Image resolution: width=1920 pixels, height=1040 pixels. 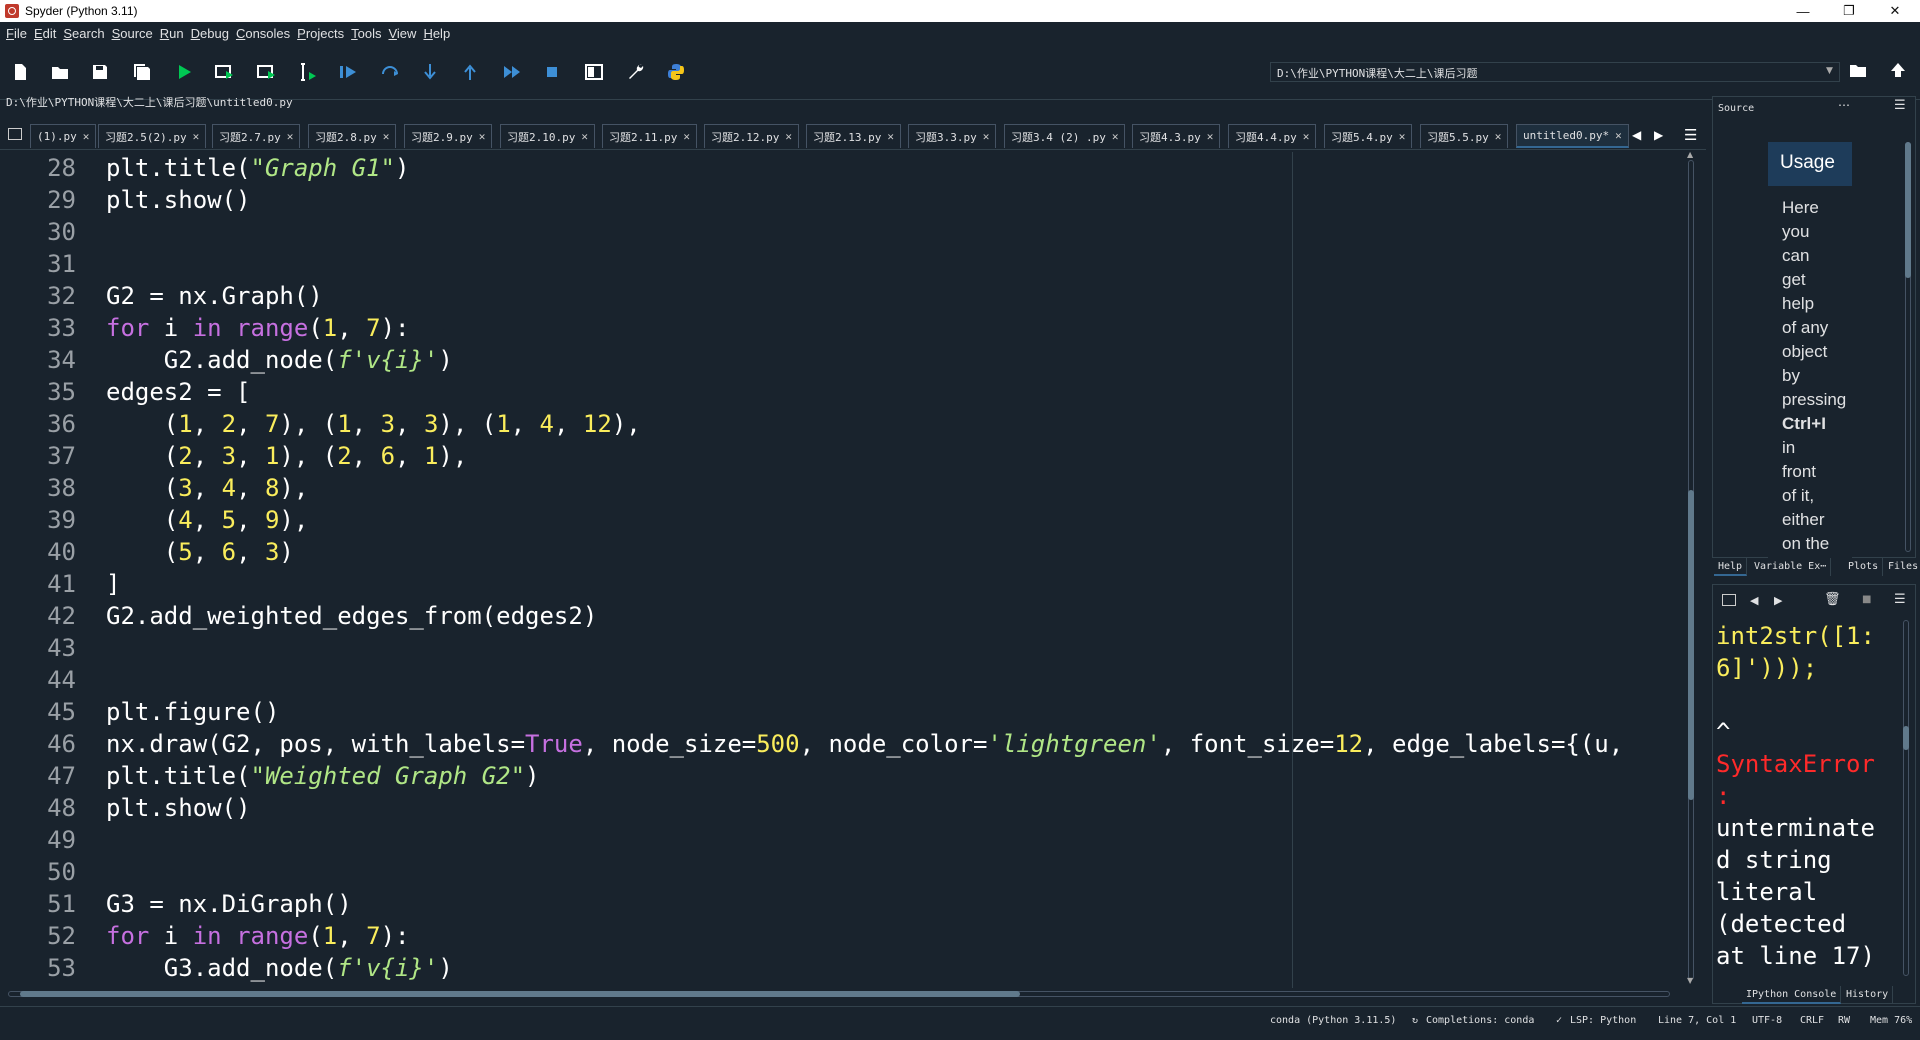 What do you see at coordinates (1603, 1020) in the screenshot?
I see `status-lsp: LSP: Python` at bounding box center [1603, 1020].